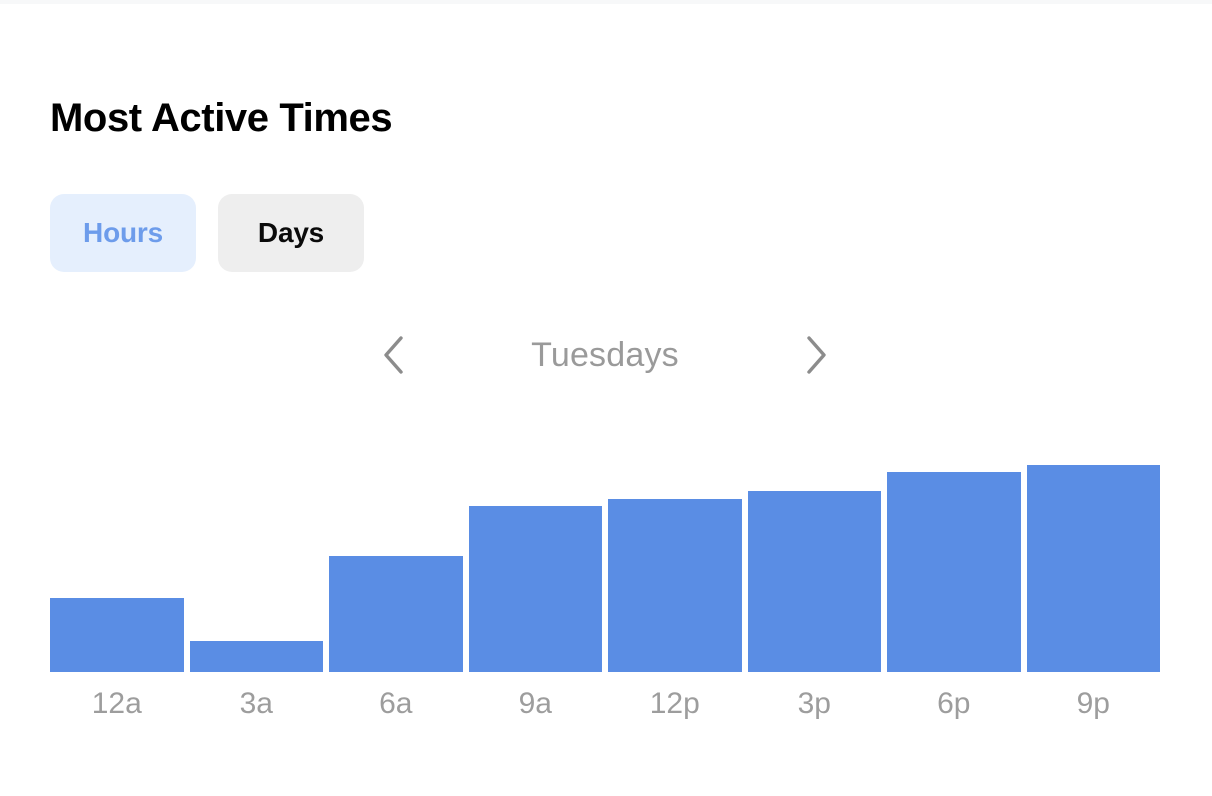 This screenshot has width=1212, height=796. What do you see at coordinates (954, 703) in the screenshot?
I see `axis-label: 6p` at bounding box center [954, 703].